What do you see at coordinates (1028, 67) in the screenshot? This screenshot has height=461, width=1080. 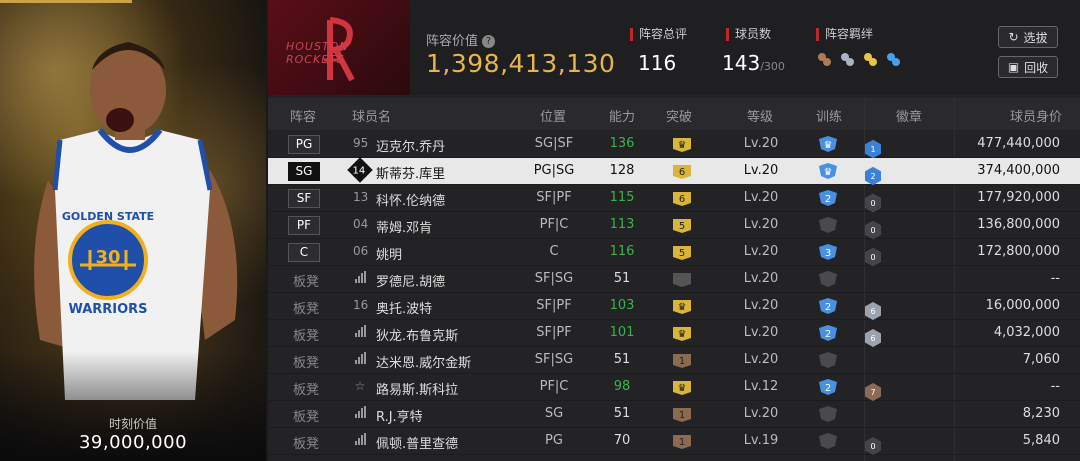 I see `recycle-button: ▣ 回收` at bounding box center [1028, 67].